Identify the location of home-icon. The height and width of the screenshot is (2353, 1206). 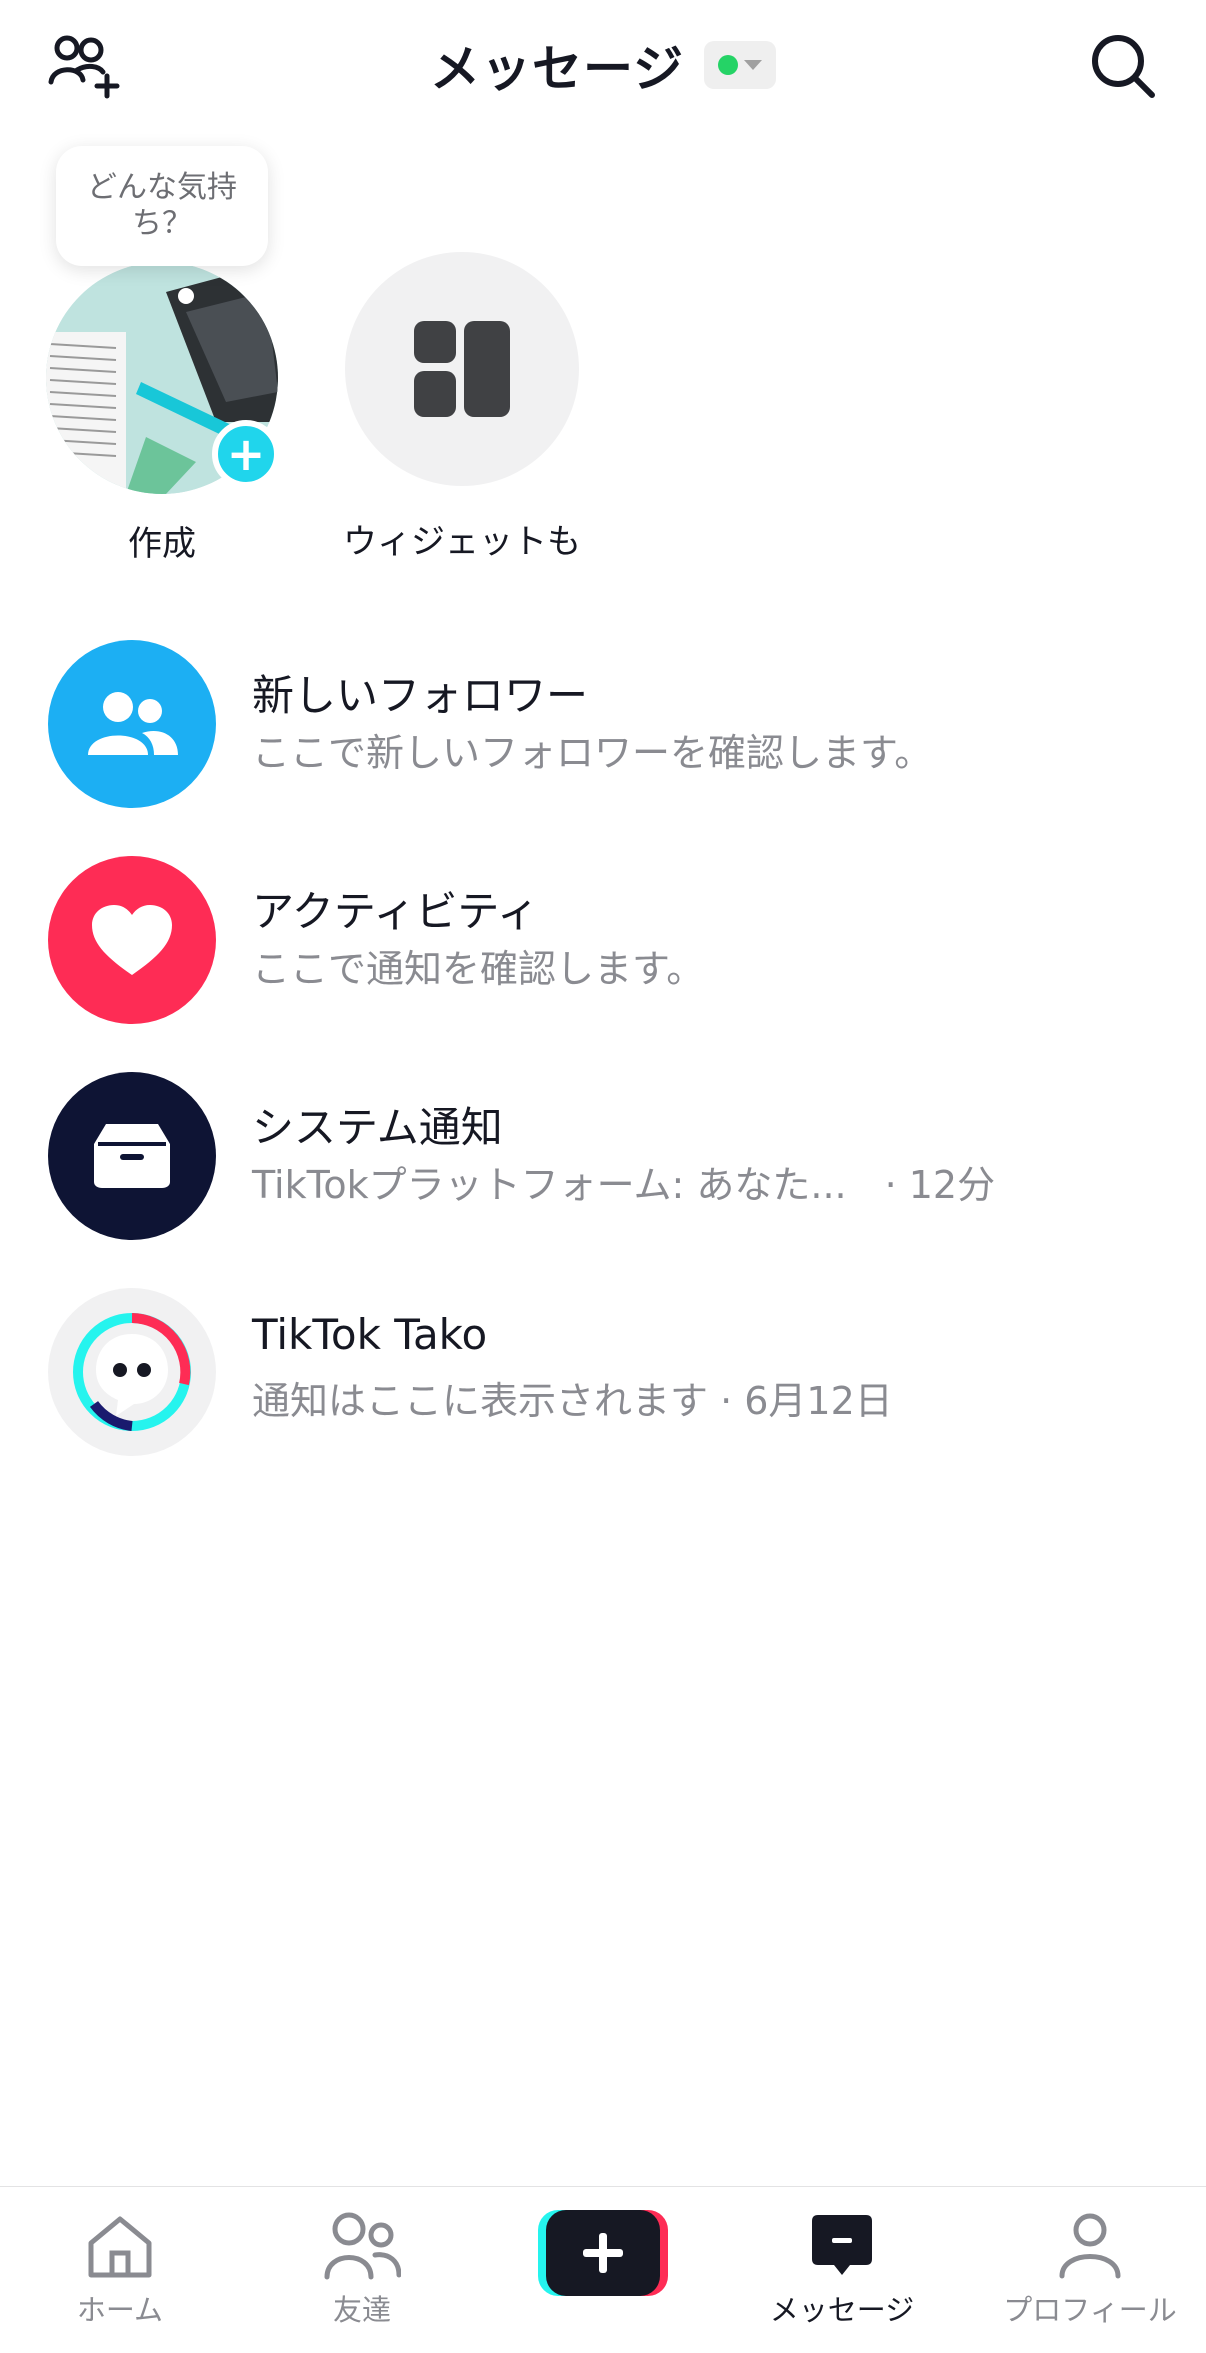
(120, 2246).